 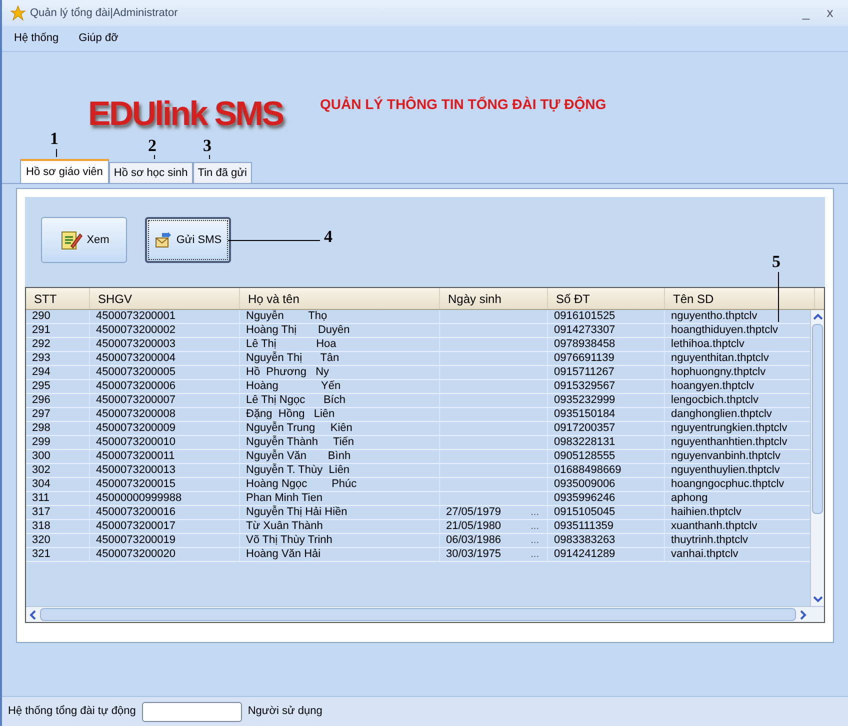 What do you see at coordinates (136, 554) in the screenshot?
I see `table-cell: 4500073200020` at bounding box center [136, 554].